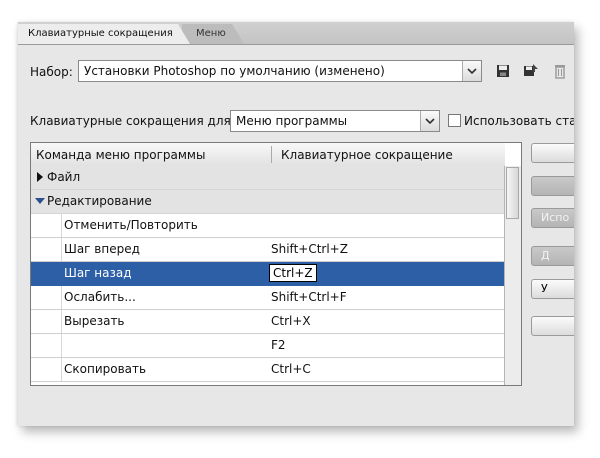  I want to click on vertical-scrollbar, so click(512, 275).